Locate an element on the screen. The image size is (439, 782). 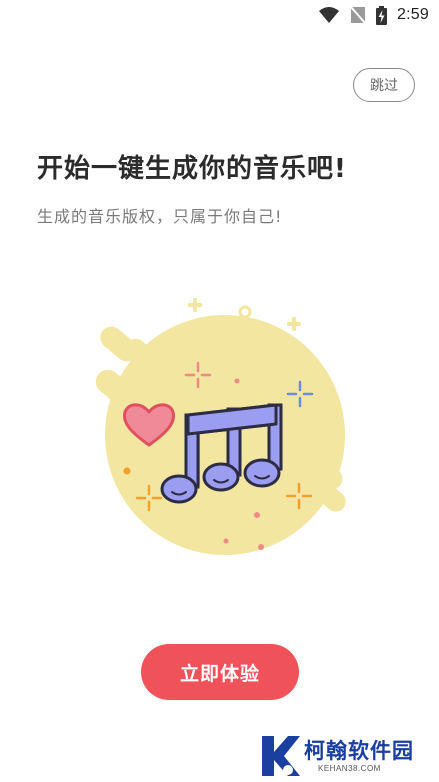
battery-charging-icon is located at coordinates (382, 15).